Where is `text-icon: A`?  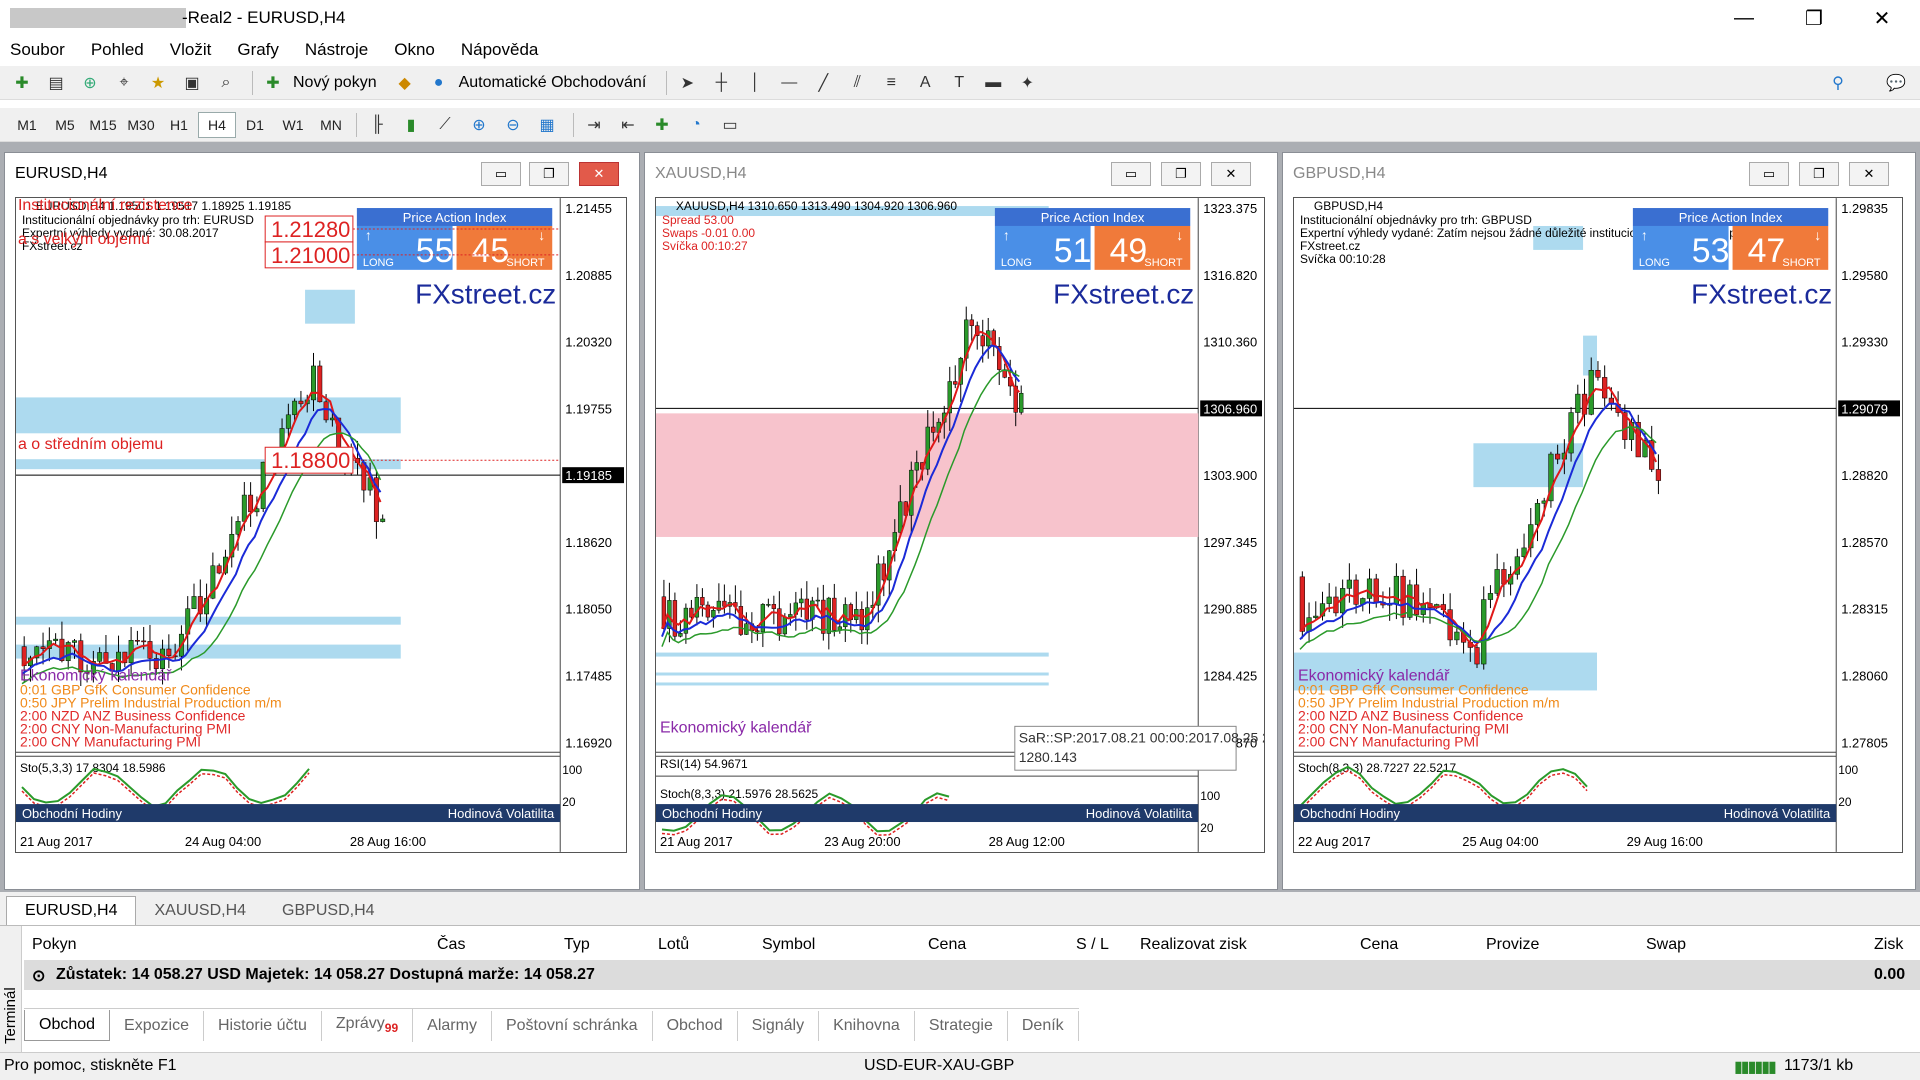
text-icon: A is located at coordinates (925, 83).